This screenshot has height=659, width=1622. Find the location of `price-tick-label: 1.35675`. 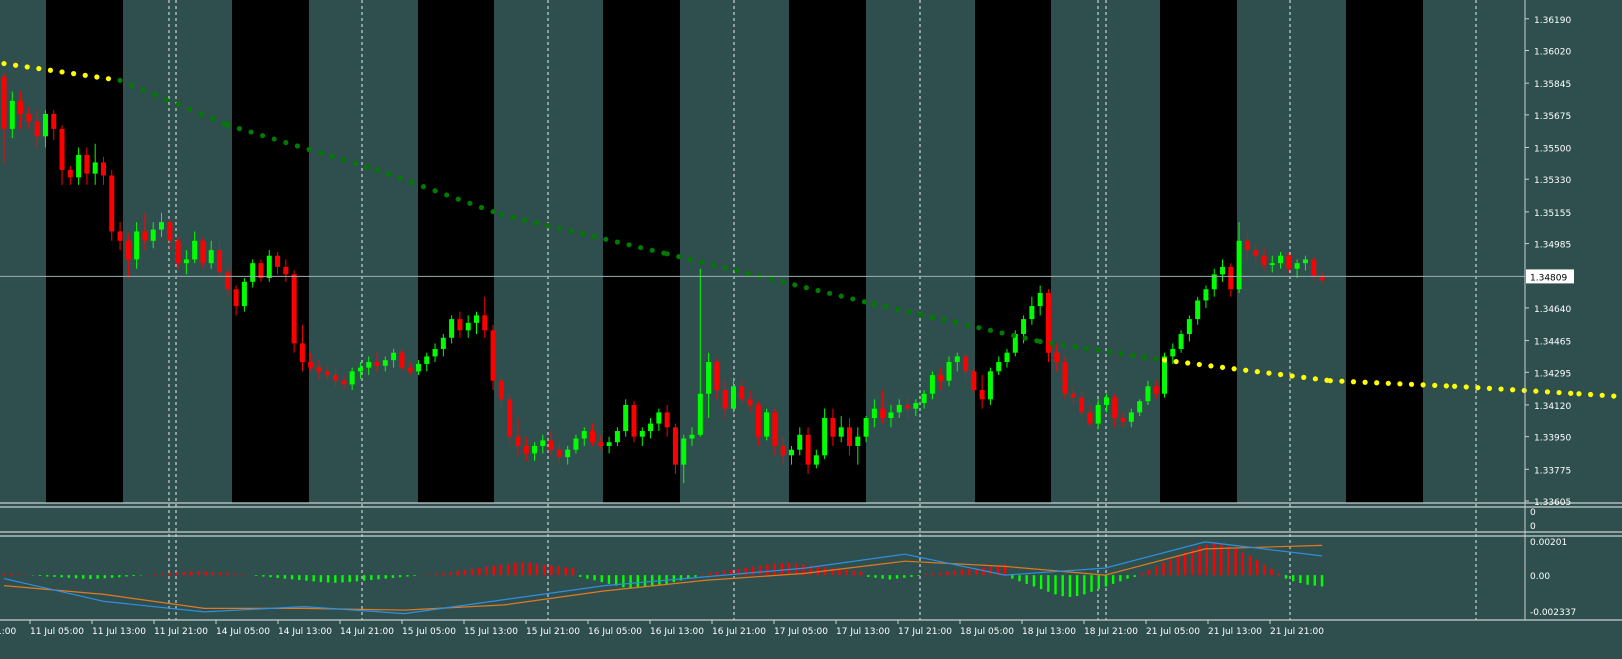

price-tick-label: 1.35675 is located at coordinates (1552, 117).